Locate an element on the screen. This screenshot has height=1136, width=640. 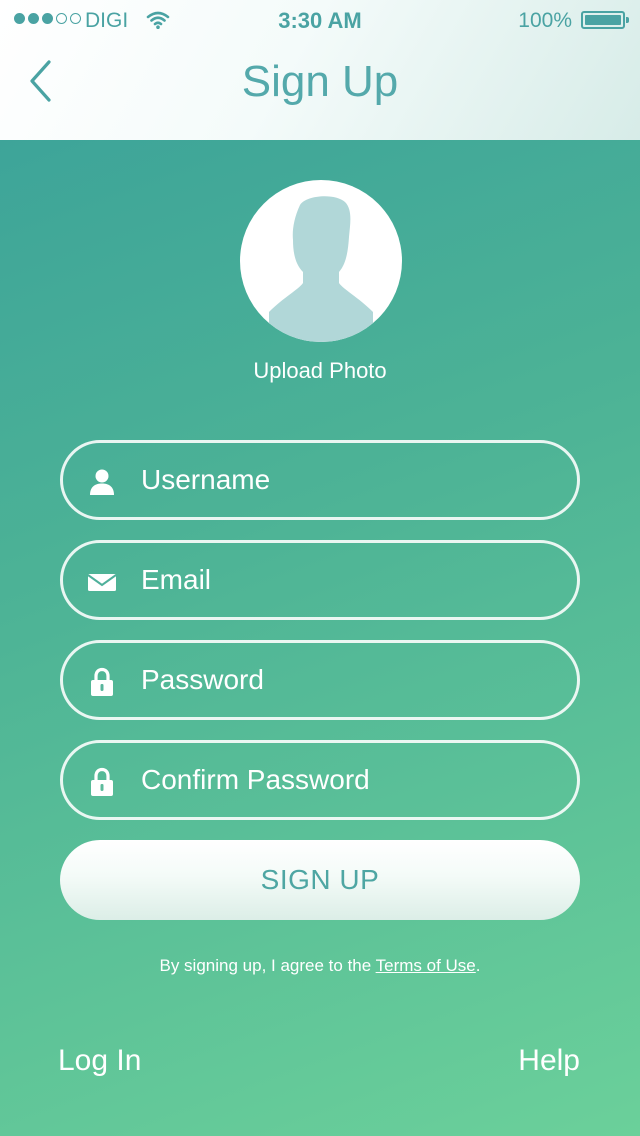
terms-suffix: . is located at coordinates (478, 965).